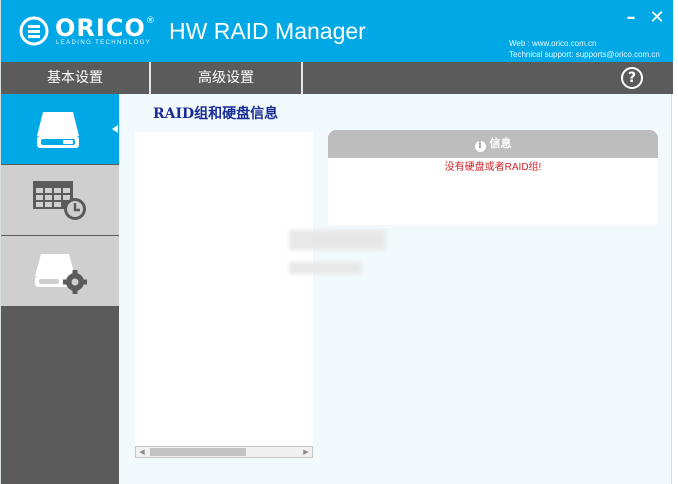  What do you see at coordinates (657, 18) in the screenshot?
I see `close-button: ✕` at bounding box center [657, 18].